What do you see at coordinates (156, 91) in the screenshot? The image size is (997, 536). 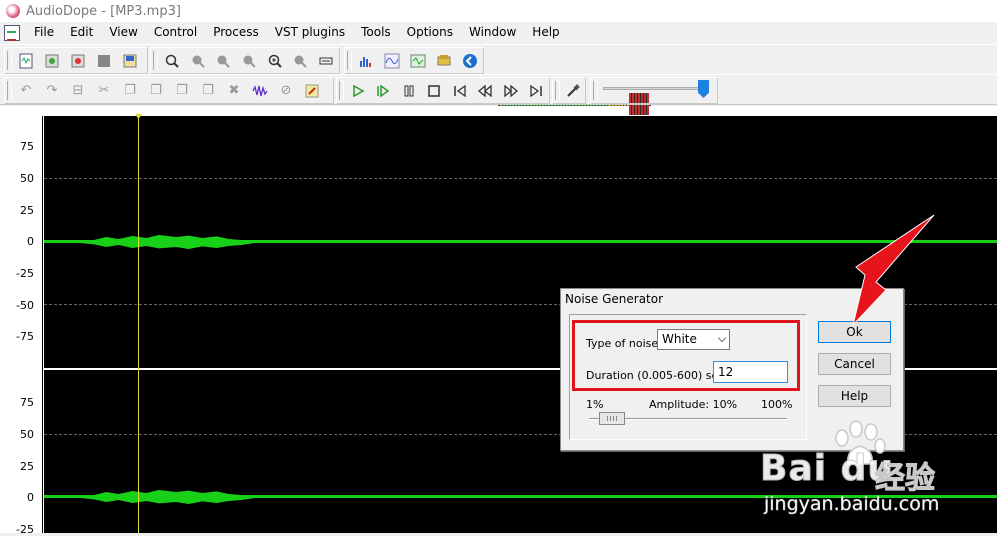 I see `paste-icon: ❐` at bounding box center [156, 91].